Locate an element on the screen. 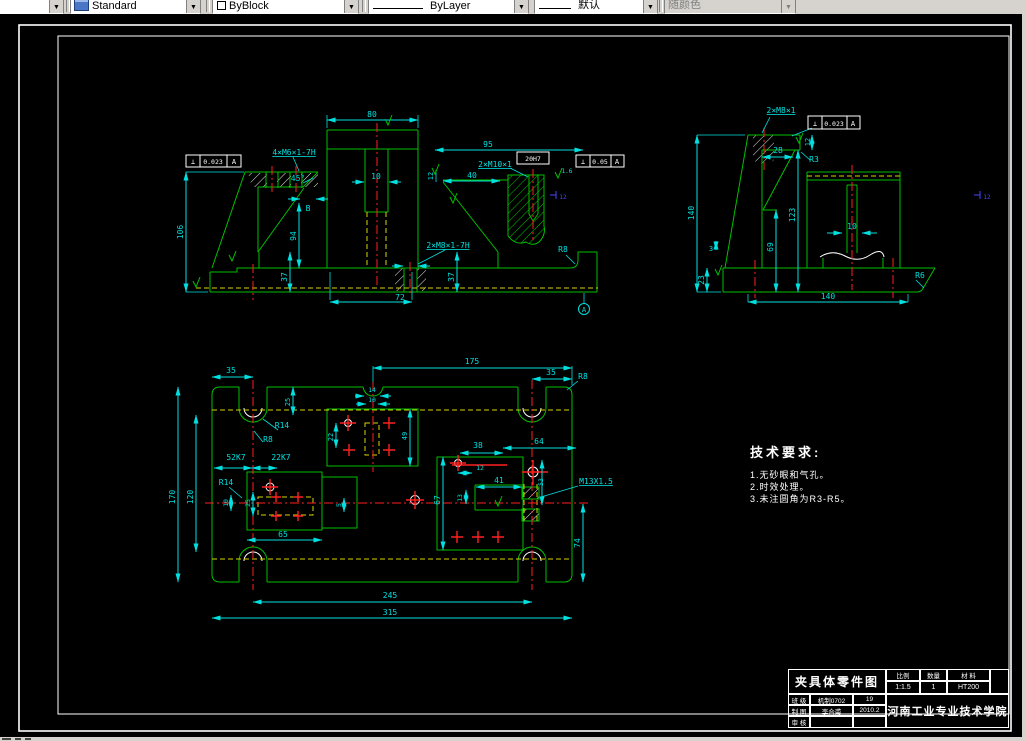  tech-req-title: 技术要求: is located at coordinates (786, 452).